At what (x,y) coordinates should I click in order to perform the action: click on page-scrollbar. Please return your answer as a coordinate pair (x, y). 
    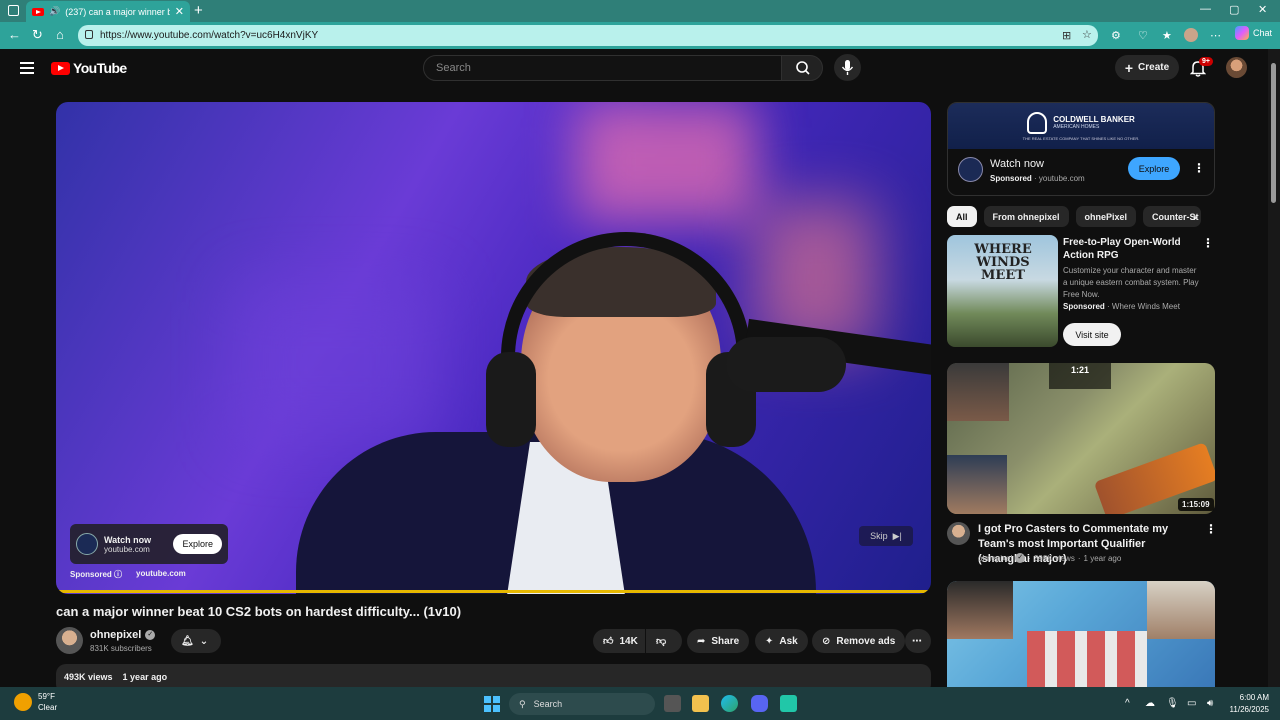
    Looking at the image, I should click on (1274, 368).